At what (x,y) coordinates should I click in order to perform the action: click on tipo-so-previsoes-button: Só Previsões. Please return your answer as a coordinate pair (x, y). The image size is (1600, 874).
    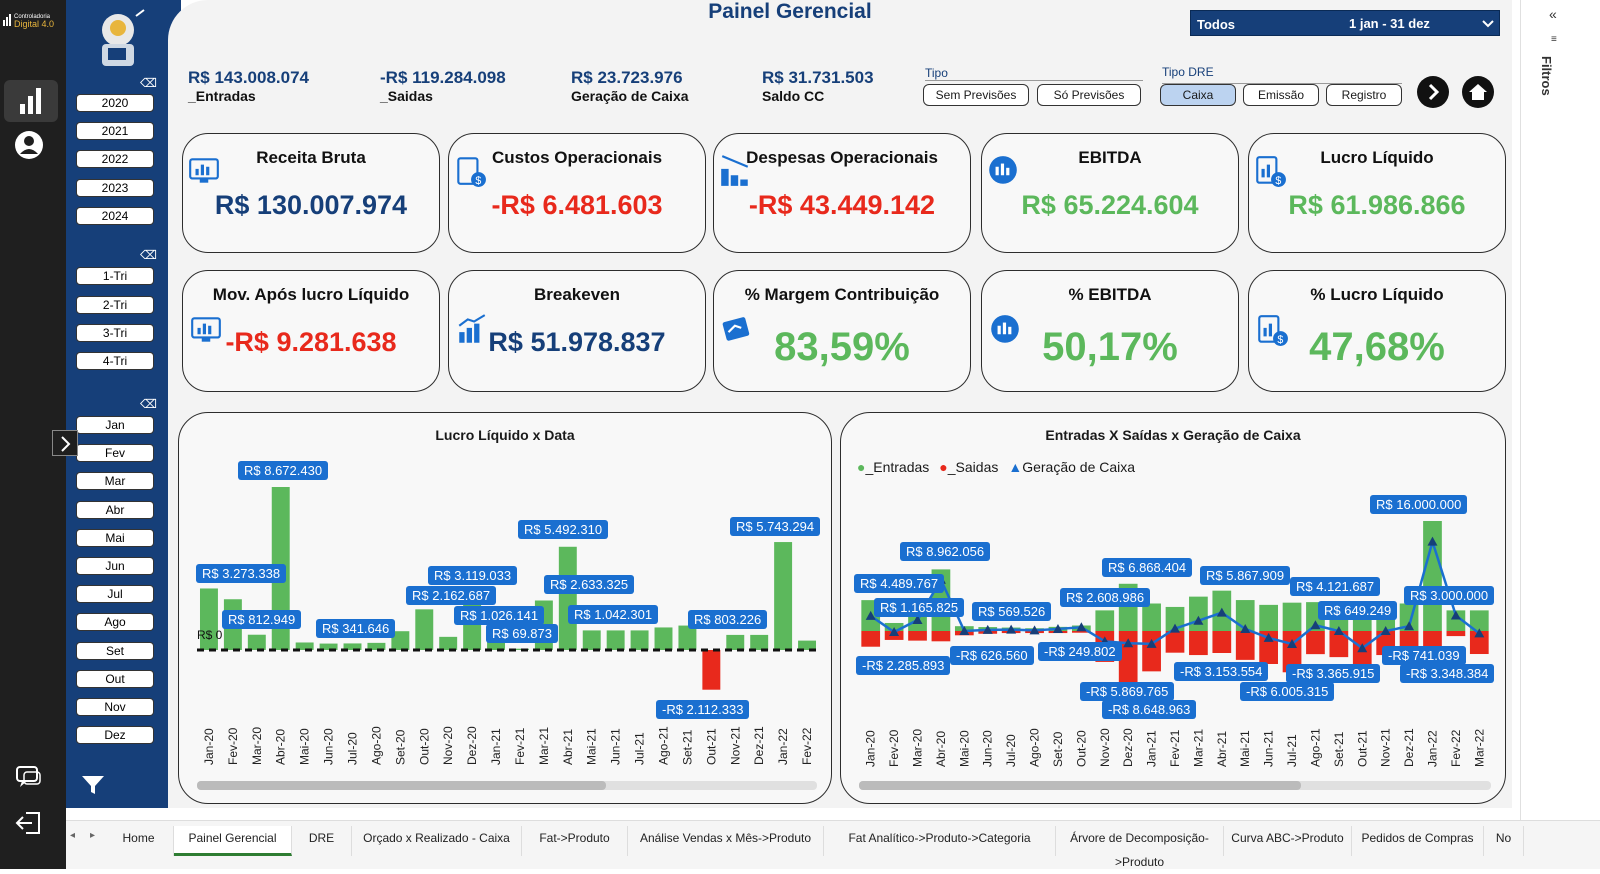
    Looking at the image, I should click on (1089, 95).